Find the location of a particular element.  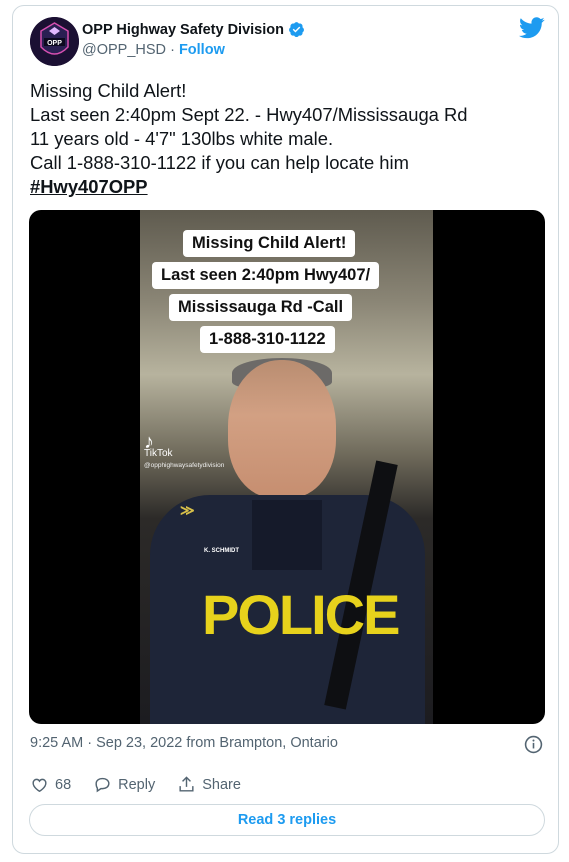

share-icon is located at coordinates (186, 784).